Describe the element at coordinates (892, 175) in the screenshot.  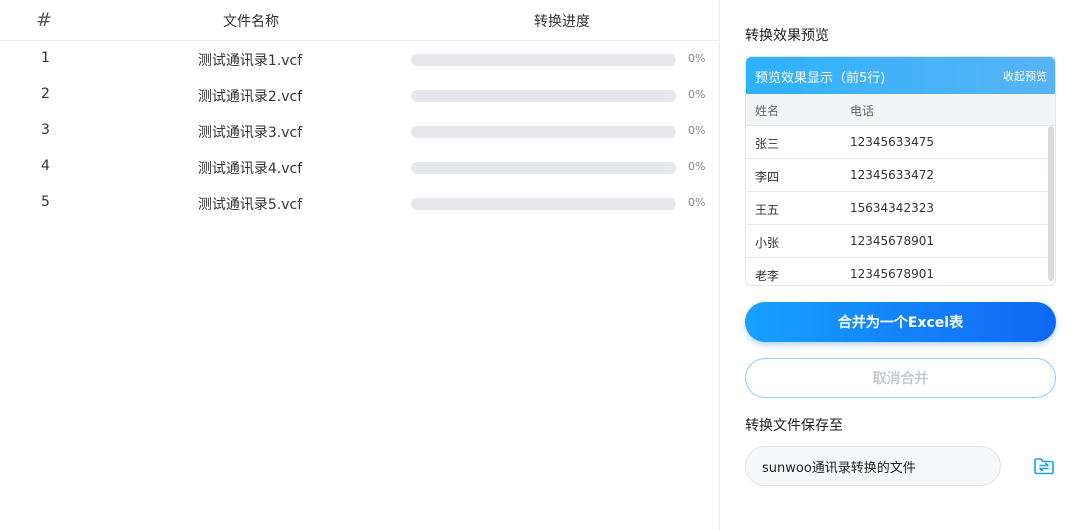
I see `preview-cell-phone: 12345633472` at that location.